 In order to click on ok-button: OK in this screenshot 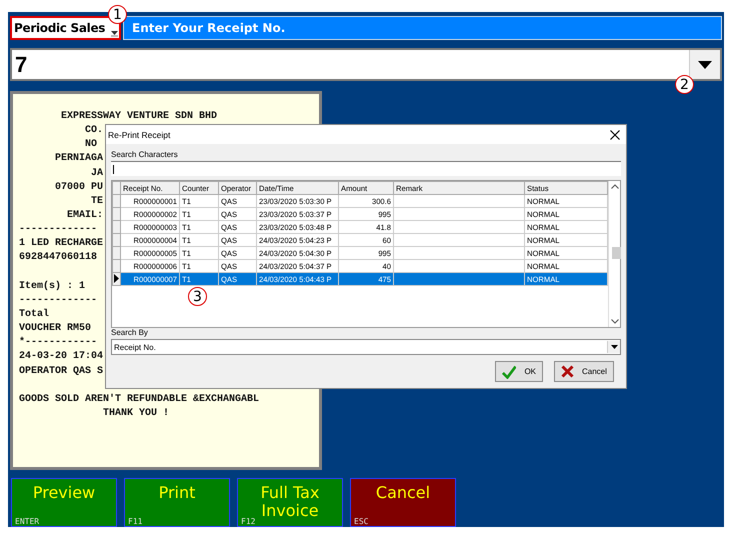, I will do `click(519, 371)`.